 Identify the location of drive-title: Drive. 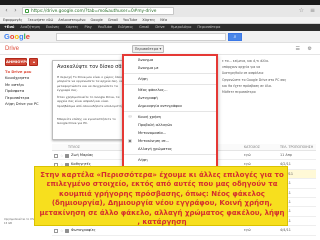
(12, 49).